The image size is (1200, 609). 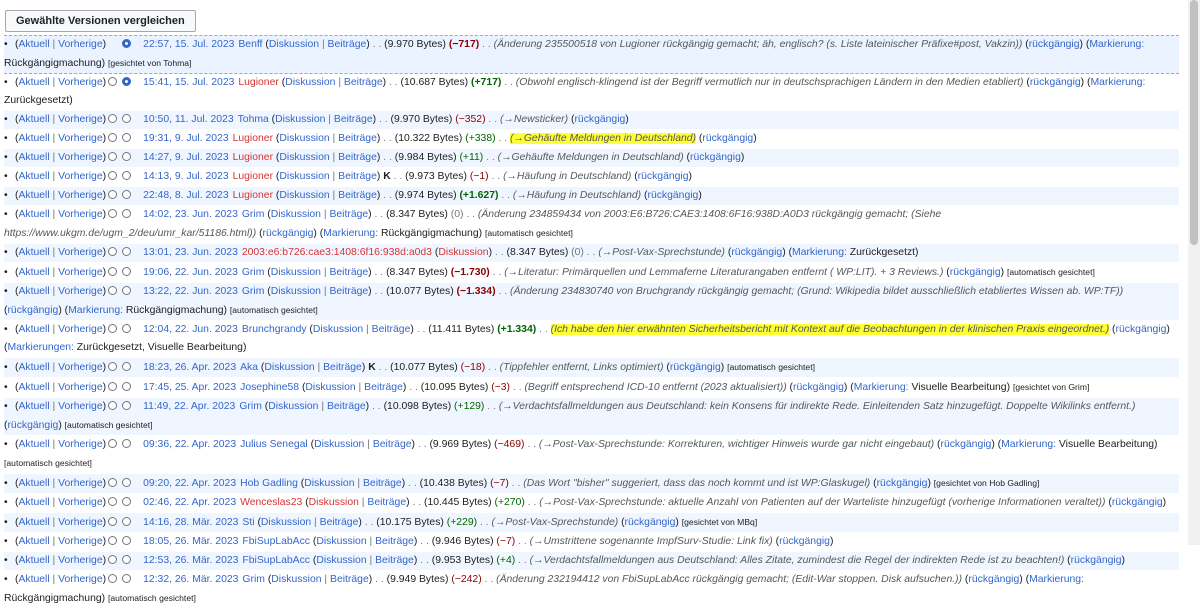 What do you see at coordinates (186, 176) in the screenshot?
I see `revision-date-link: 14:13, 9. Jul. 2023` at bounding box center [186, 176].